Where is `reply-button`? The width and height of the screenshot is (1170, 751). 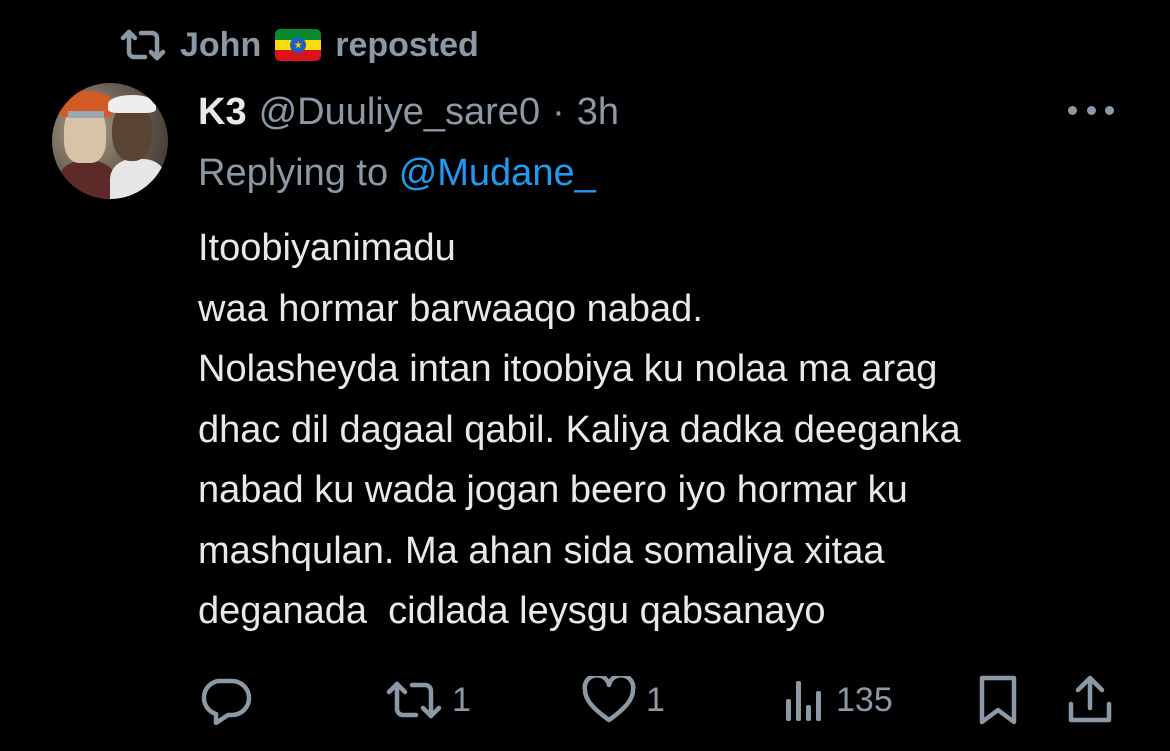 reply-button is located at coordinates (226, 700).